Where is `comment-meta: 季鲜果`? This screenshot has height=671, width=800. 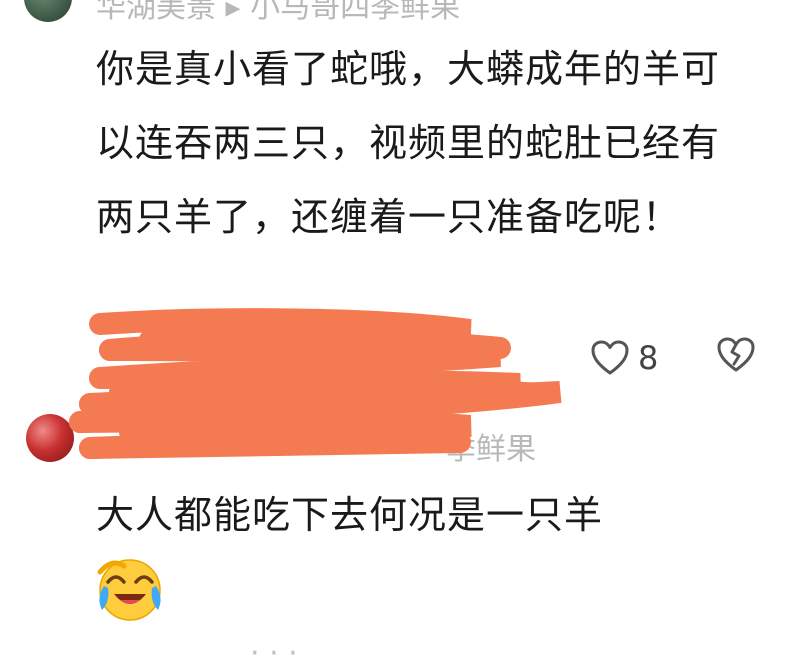 comment-meta: 季鲜果 is located at coordinates (491, 446).